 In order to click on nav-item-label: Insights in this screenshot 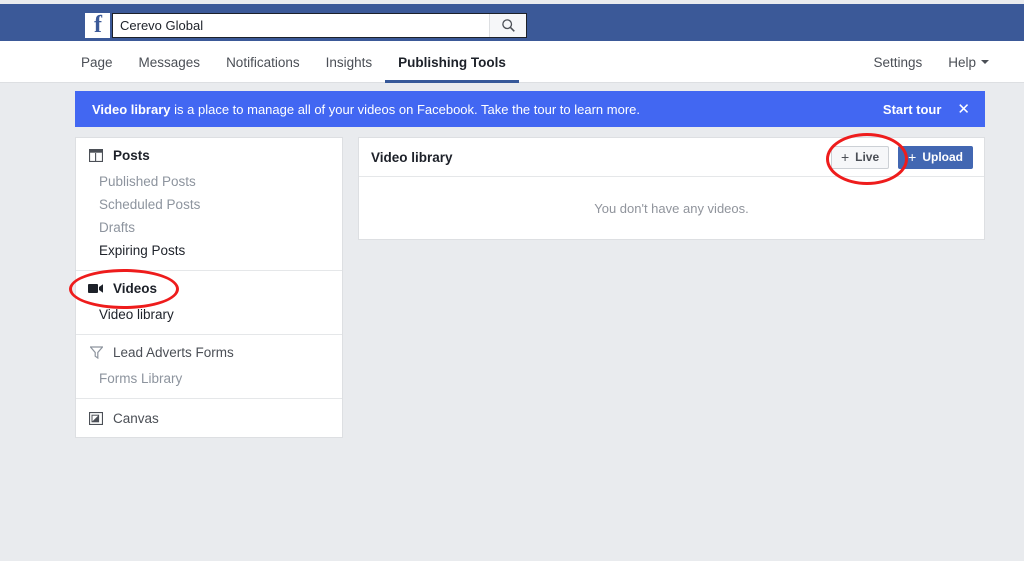, I will do `click(349, 62)`.